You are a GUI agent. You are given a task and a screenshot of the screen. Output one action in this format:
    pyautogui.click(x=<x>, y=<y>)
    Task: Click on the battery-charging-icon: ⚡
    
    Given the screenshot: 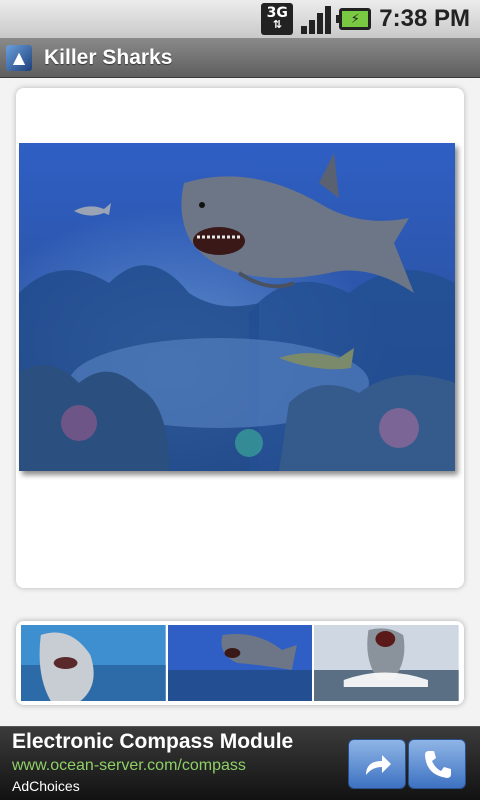 What is the action you would take?
    pyautogui.click(x=354, y=19)
    